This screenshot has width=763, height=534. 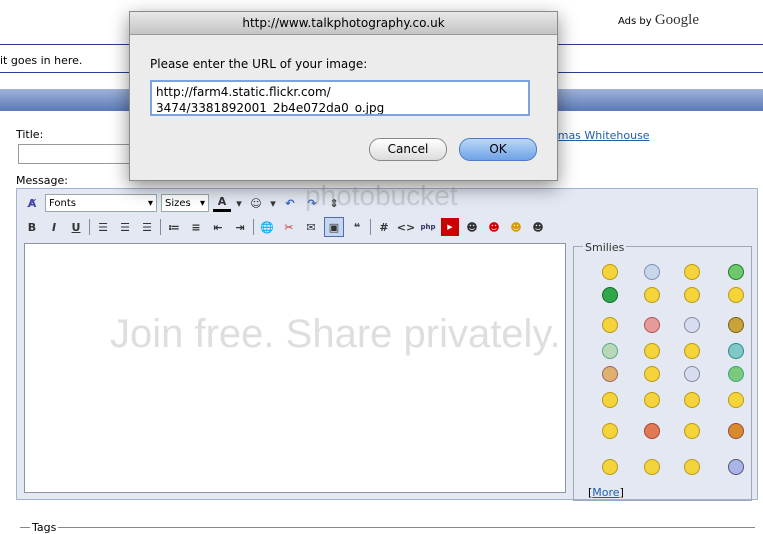 What do you see at coordinates (174, 227) in the screenshot?
I see `ordered-list-icon: ≔` at bounding box center [174, 227].